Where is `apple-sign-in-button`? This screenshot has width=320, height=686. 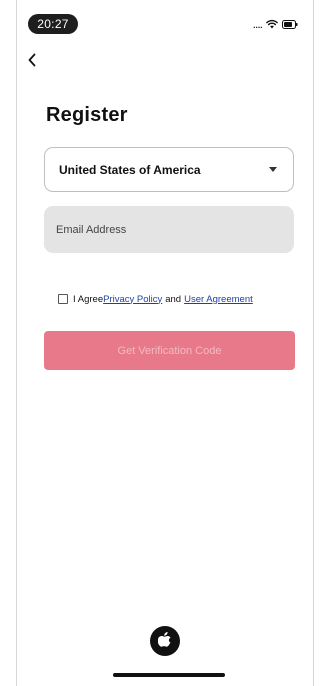 apple-sign-in-button is located at coordinates (165, 641).